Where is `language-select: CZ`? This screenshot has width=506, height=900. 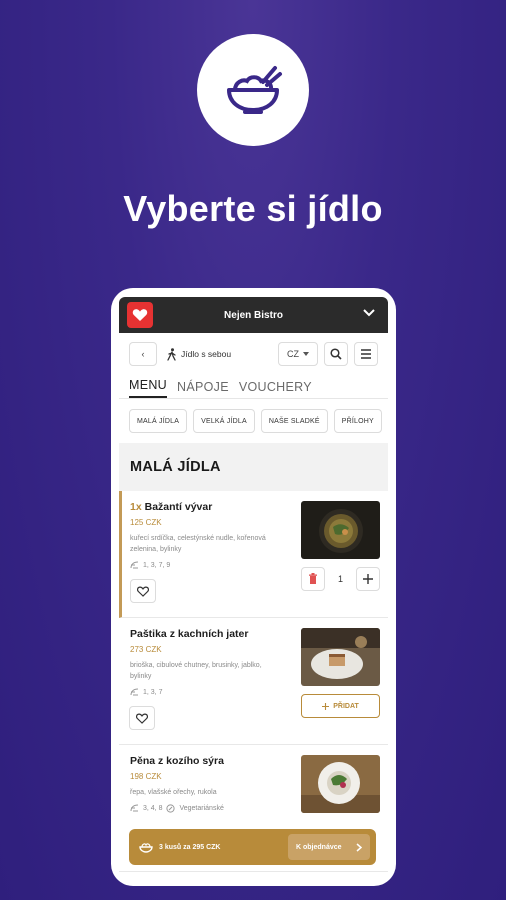
language-select: CZ is located at coordinates (298, 354).